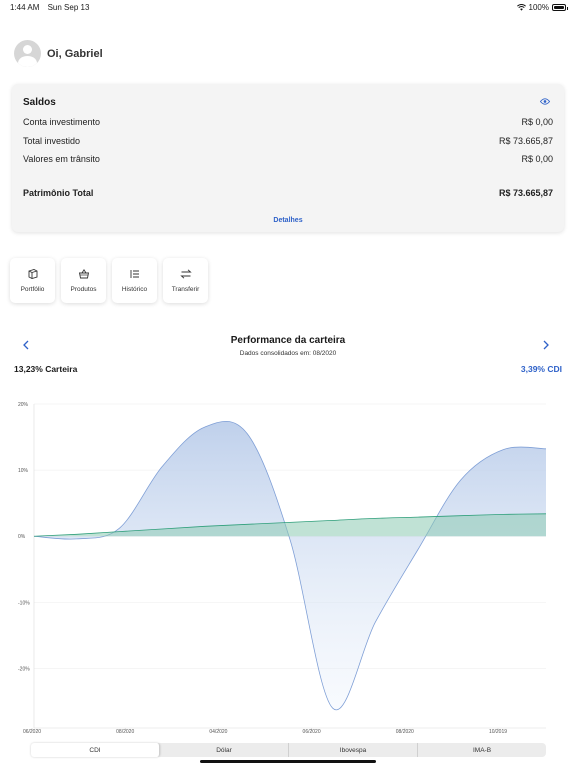  What do you see at coordinates (541, 369) in the screenshot?
I see `cdi-return: 3,39% CDI` at bounding box center [541, 369].